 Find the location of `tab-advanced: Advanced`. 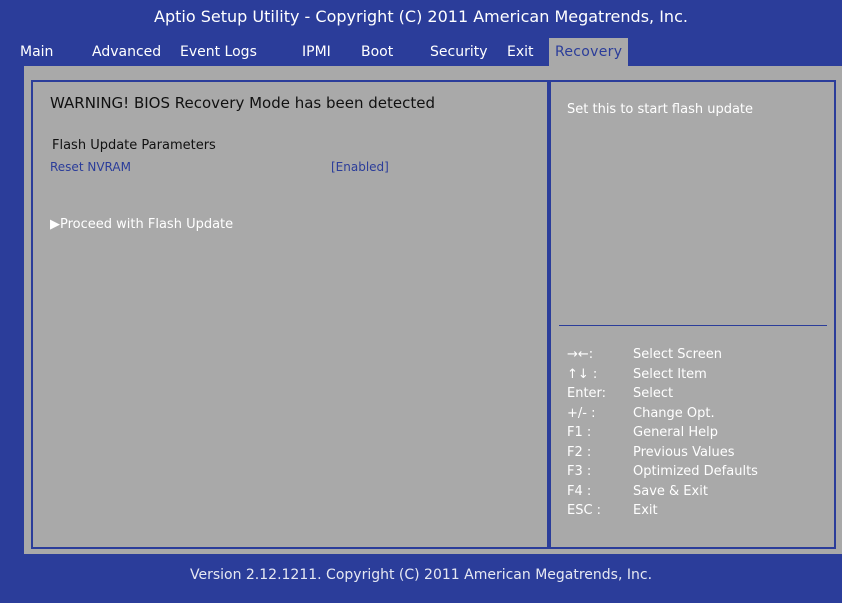

tab-advanced: Advanced is located at coordinates (126, 52).